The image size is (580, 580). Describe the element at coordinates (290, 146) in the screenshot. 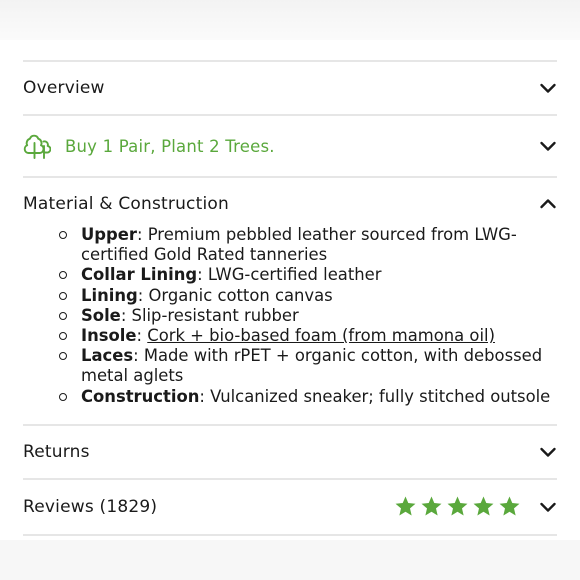

I see `promo-section-header: Buy 1 Pair, Plant 2 Trees.` at that location.